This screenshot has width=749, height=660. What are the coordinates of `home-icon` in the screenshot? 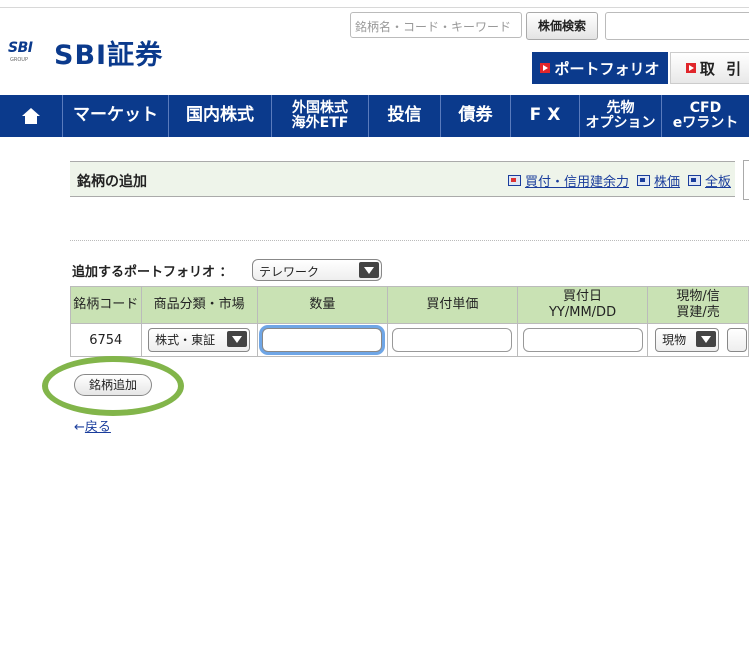 It's located at (31, 116).